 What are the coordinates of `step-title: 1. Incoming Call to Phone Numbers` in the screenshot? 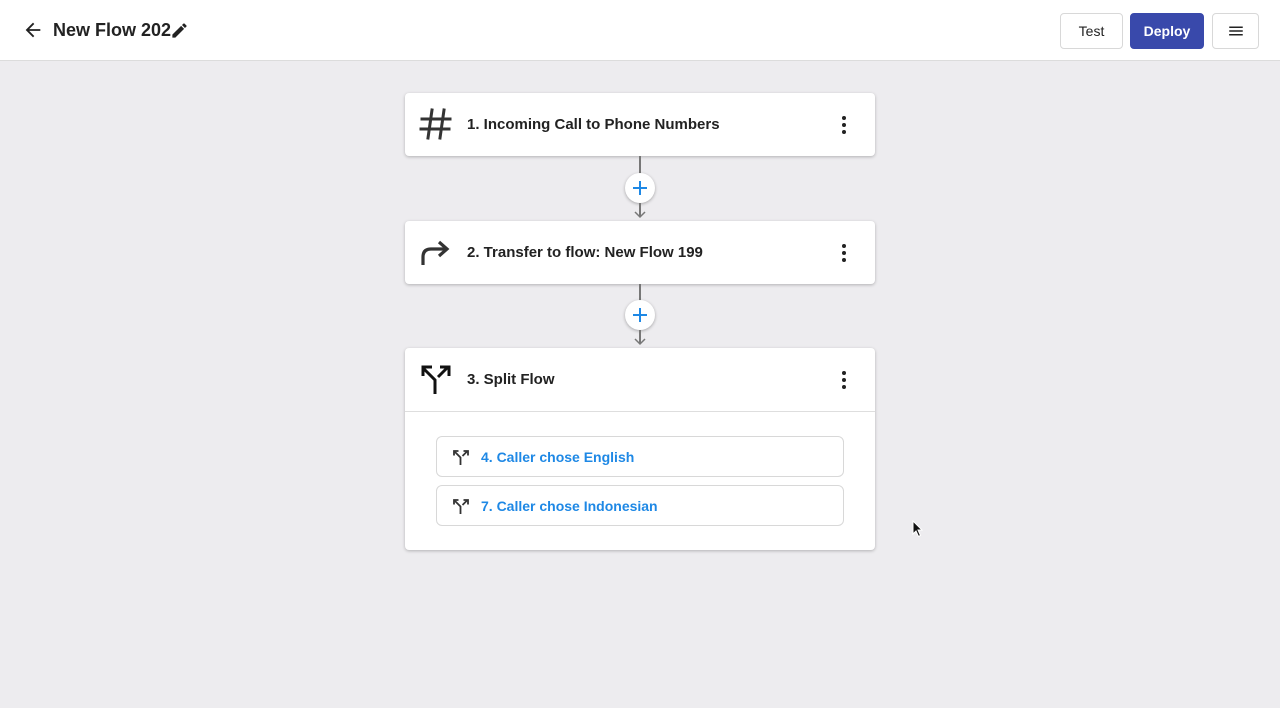 It's located at (593, 124).